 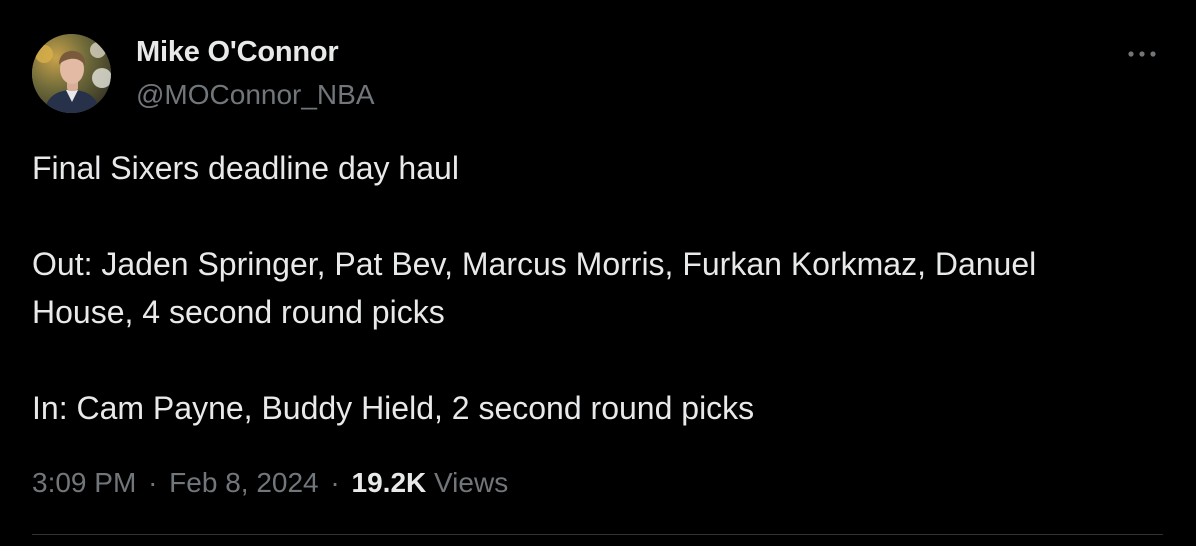 What do you see at coordinates (597, 534) in the screenshot?
I see `divider` at bounding box center [597, 534].